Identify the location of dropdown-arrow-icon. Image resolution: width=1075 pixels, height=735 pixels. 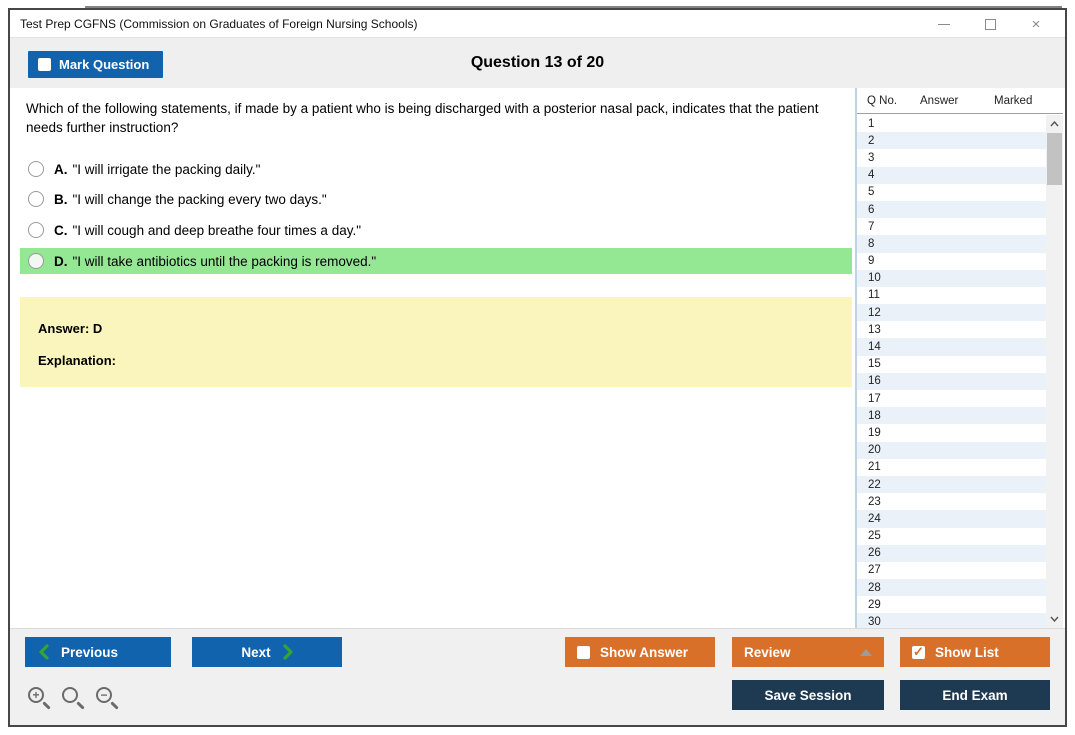
(866, 652).